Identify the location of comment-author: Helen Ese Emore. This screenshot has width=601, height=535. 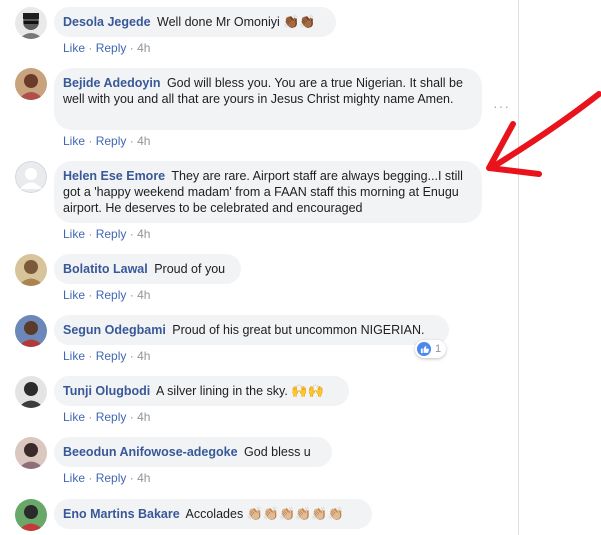
(114, 176).